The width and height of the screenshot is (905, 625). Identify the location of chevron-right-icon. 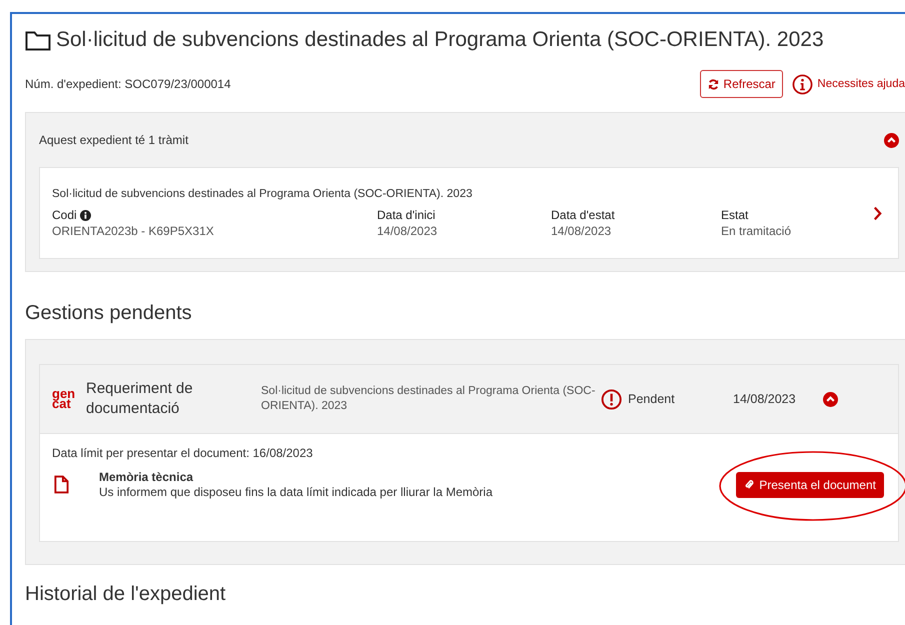
(877, 213).